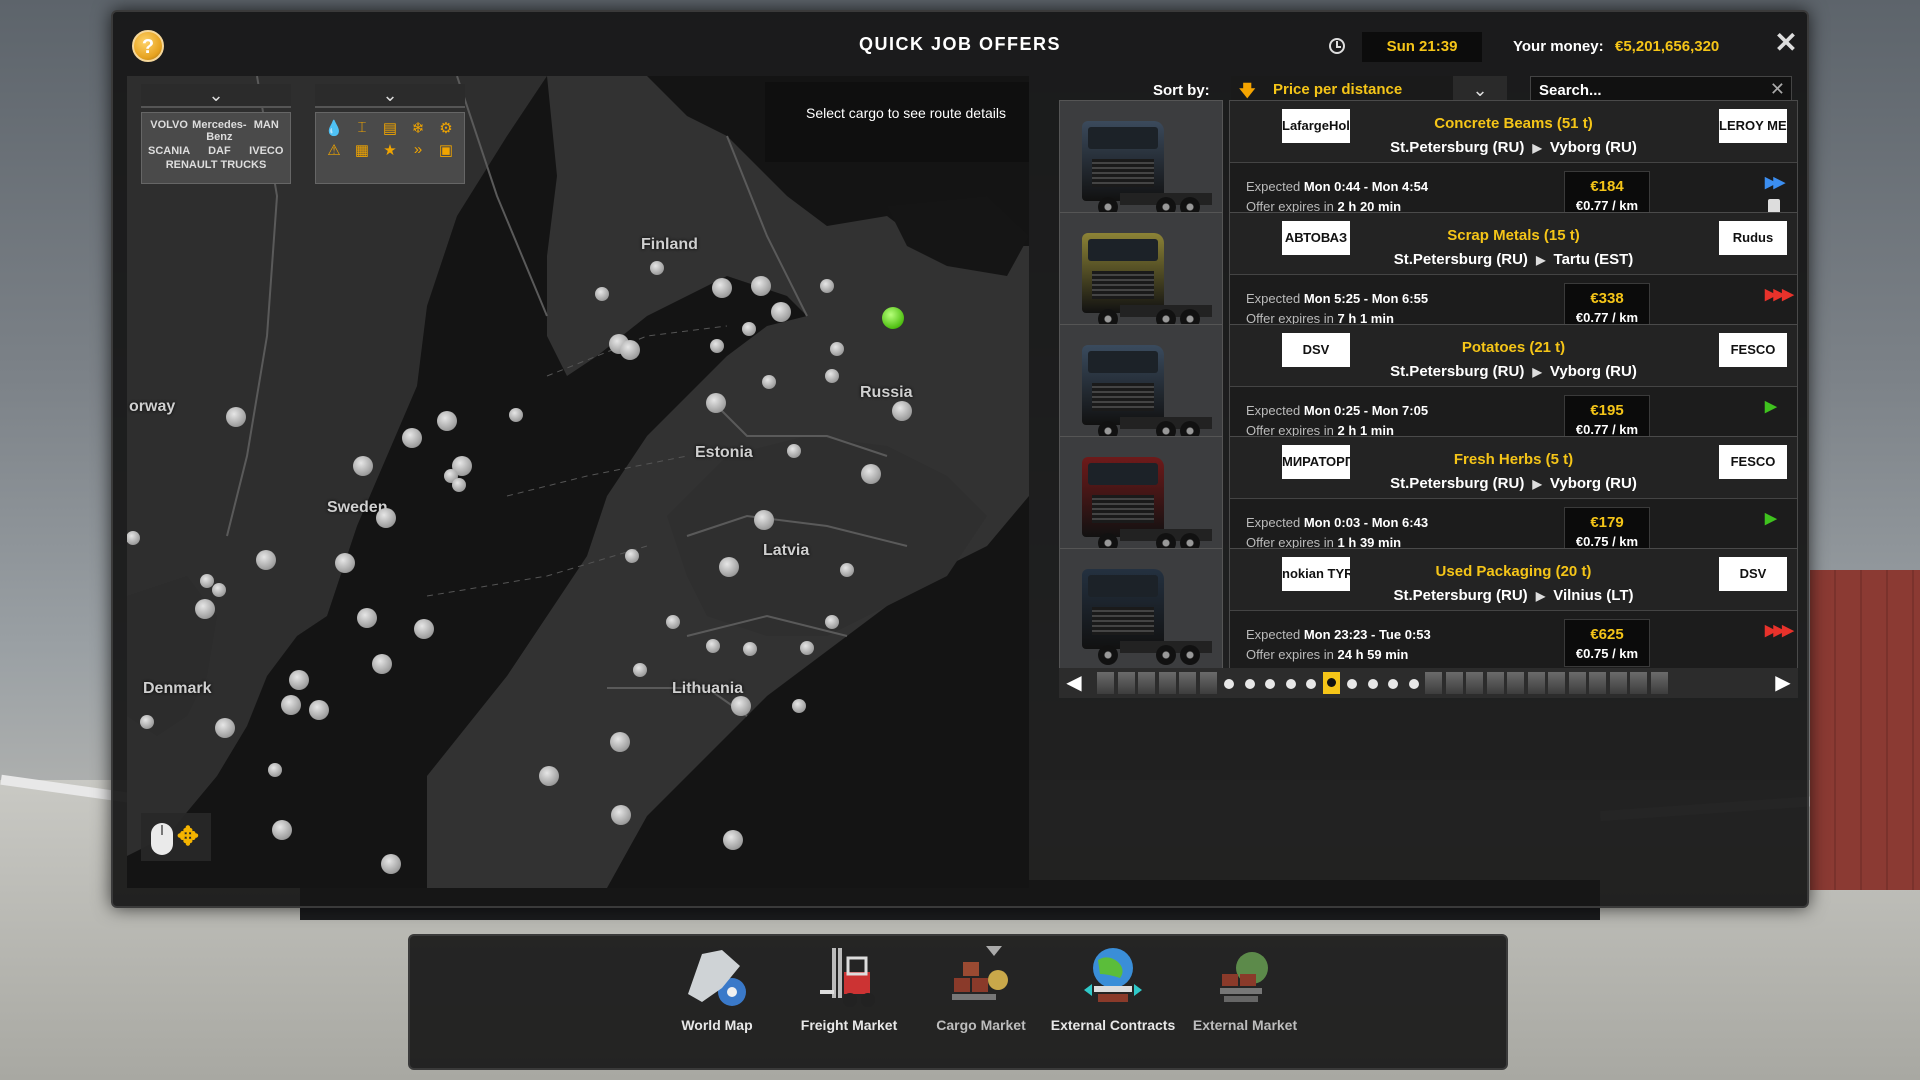 The image size is (1920, 1080). I want to click on oversize-icon: ▦, so click(362, 150).